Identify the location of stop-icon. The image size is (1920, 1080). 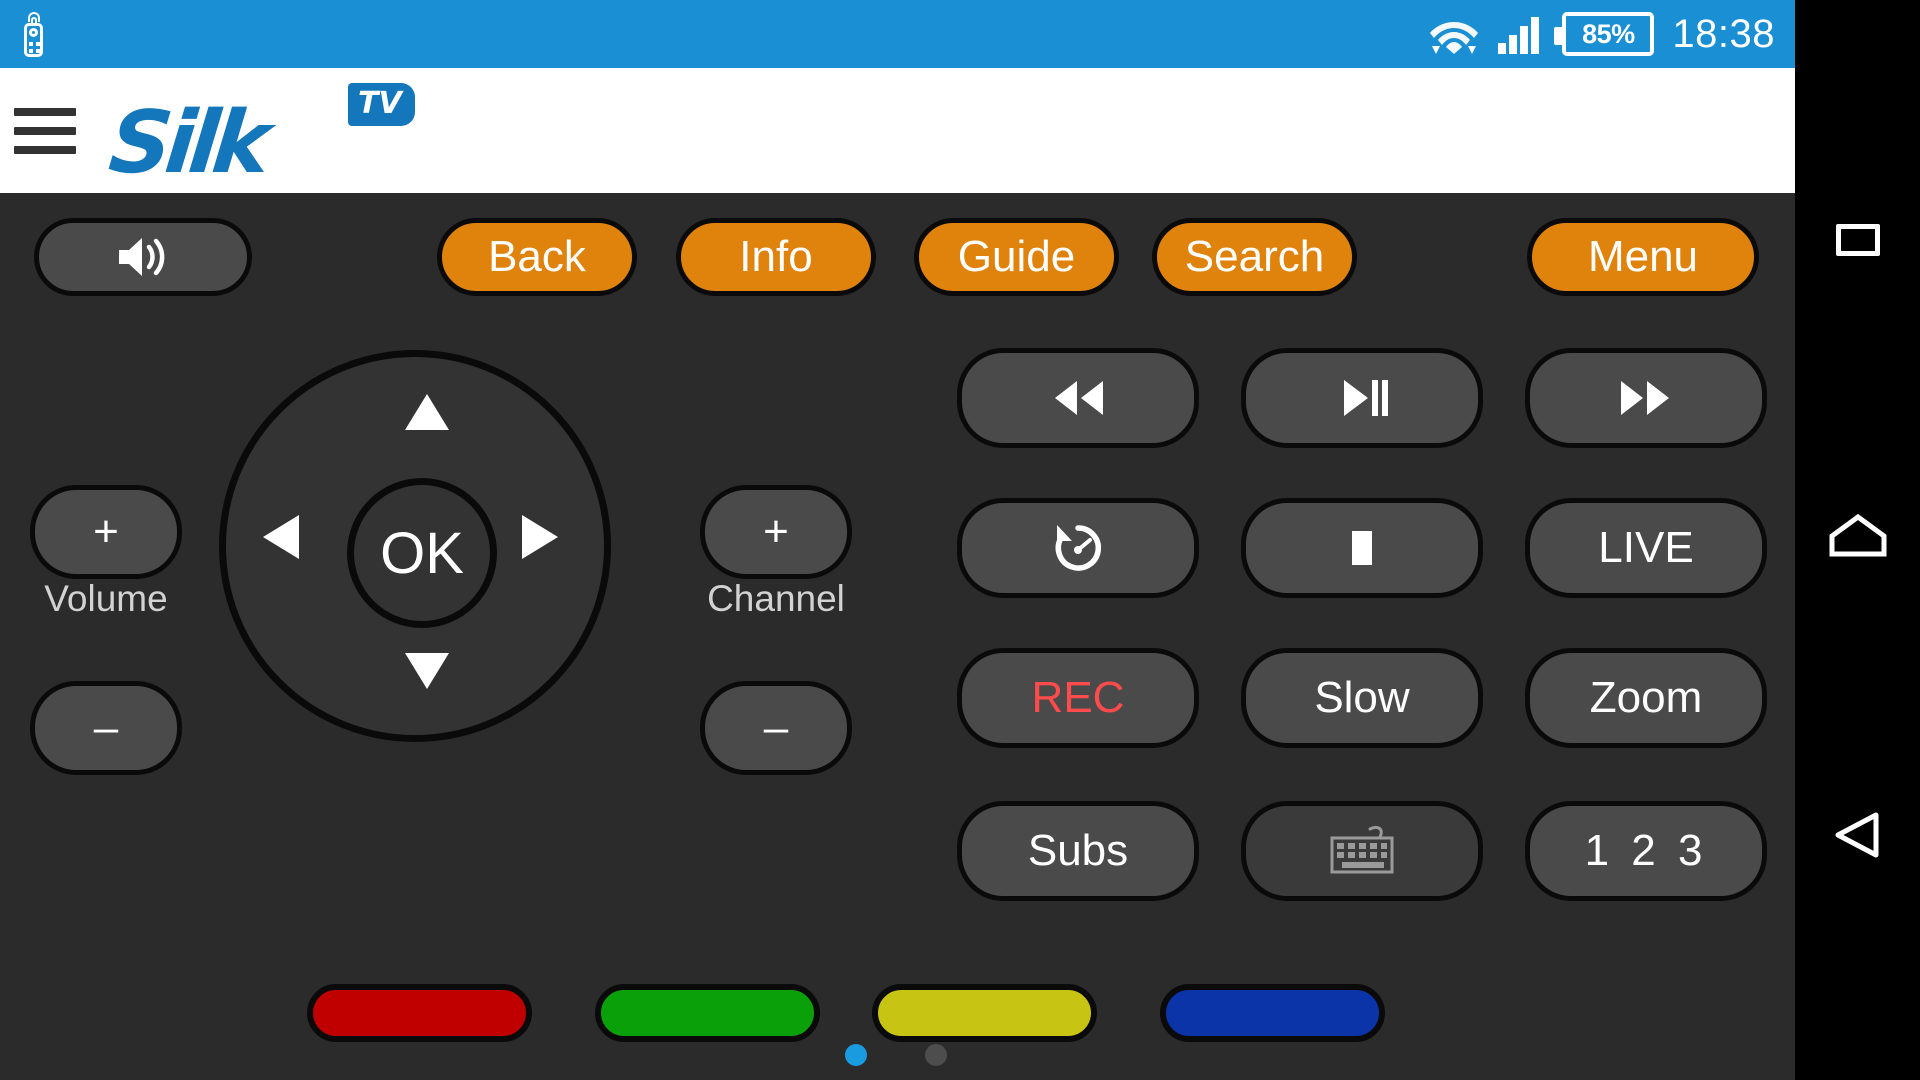
(1362, 548).